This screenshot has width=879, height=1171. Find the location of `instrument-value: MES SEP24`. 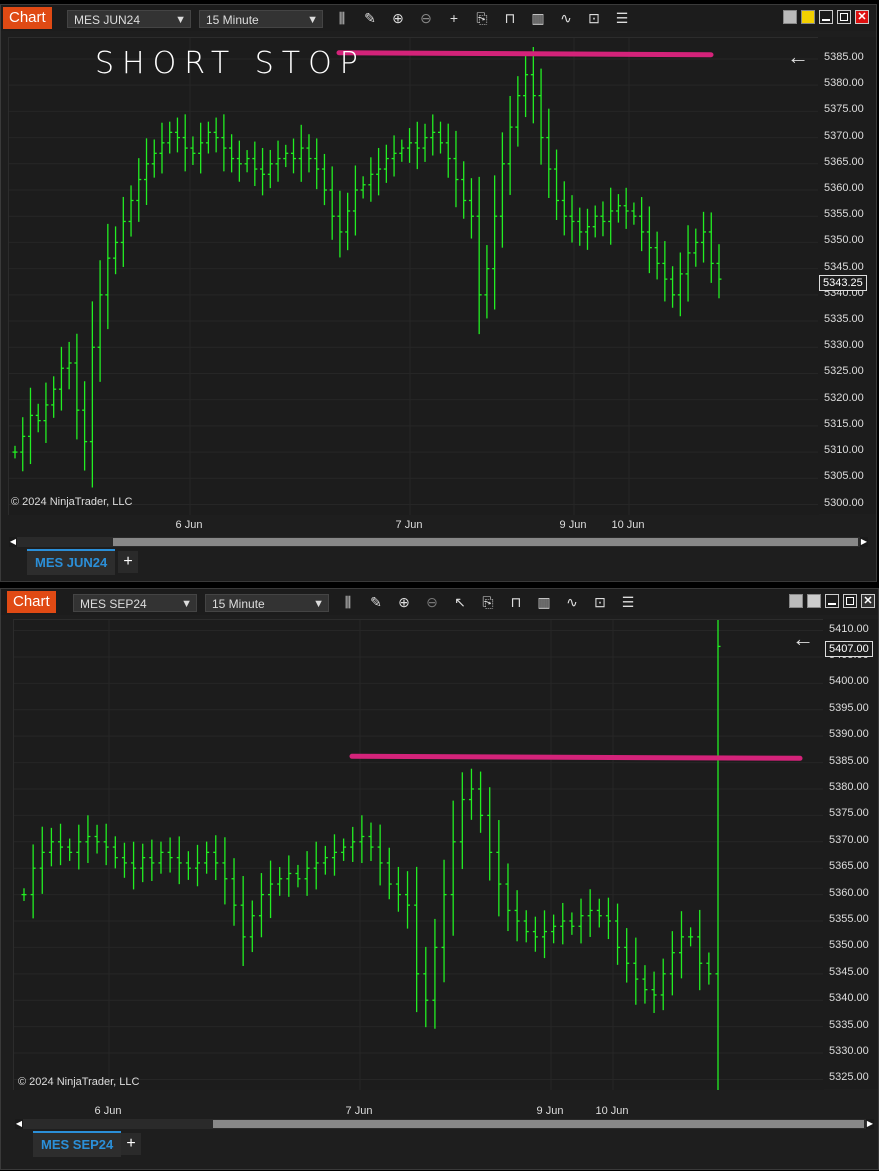

instrument-value: MES SEP24 is located at coordinates (113, 604).